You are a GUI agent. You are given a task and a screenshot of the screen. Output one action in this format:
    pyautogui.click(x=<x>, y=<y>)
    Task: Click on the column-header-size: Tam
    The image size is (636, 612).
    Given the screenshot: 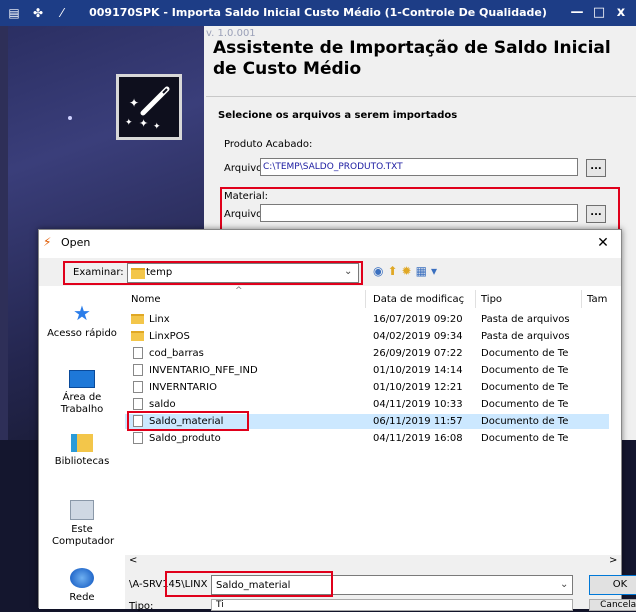 What is the action you would take?
    pyautogui.click(x=597, y=299)
    